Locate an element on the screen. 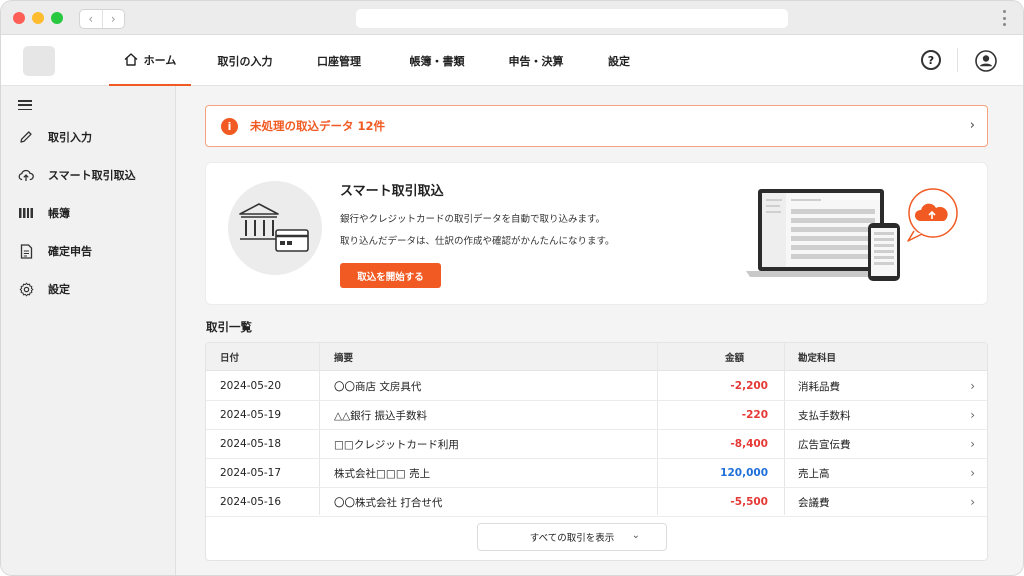 The width and height of the screenshot is (1024, 576). sidebar-item-label: 帳簿 is located at coordinates (59, 213).